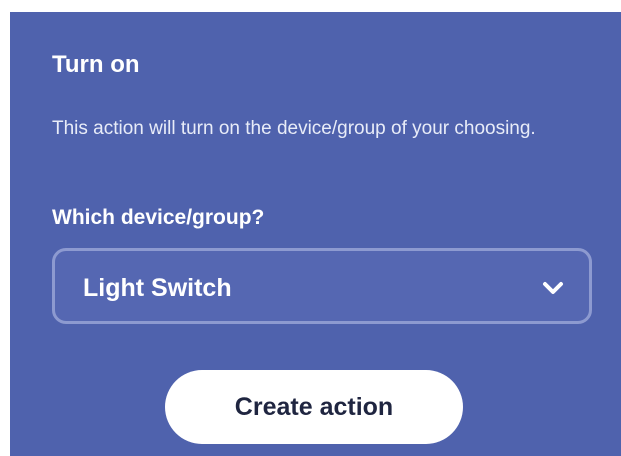 The image size is (621, 456). I want to click on device-group-label: Which device/group?, so click(158, 217).